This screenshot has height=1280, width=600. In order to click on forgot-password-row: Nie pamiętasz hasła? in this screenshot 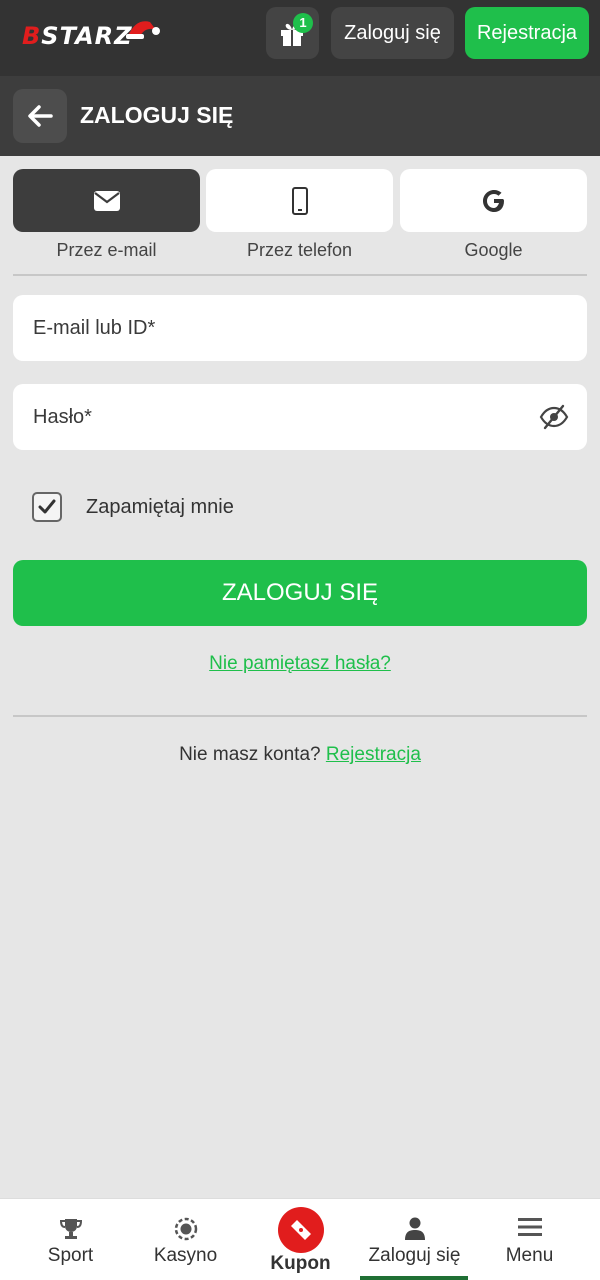, I will do `click(300, 664)`.